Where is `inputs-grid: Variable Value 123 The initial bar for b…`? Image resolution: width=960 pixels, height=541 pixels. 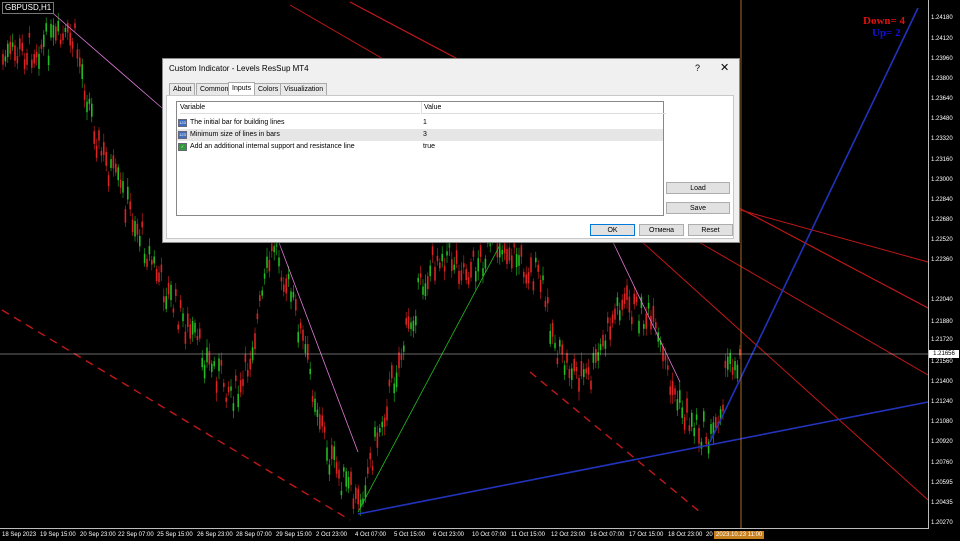
inputs-grid: Variable Value 123 The initial bar for b… is located at coordinates (421, 158).